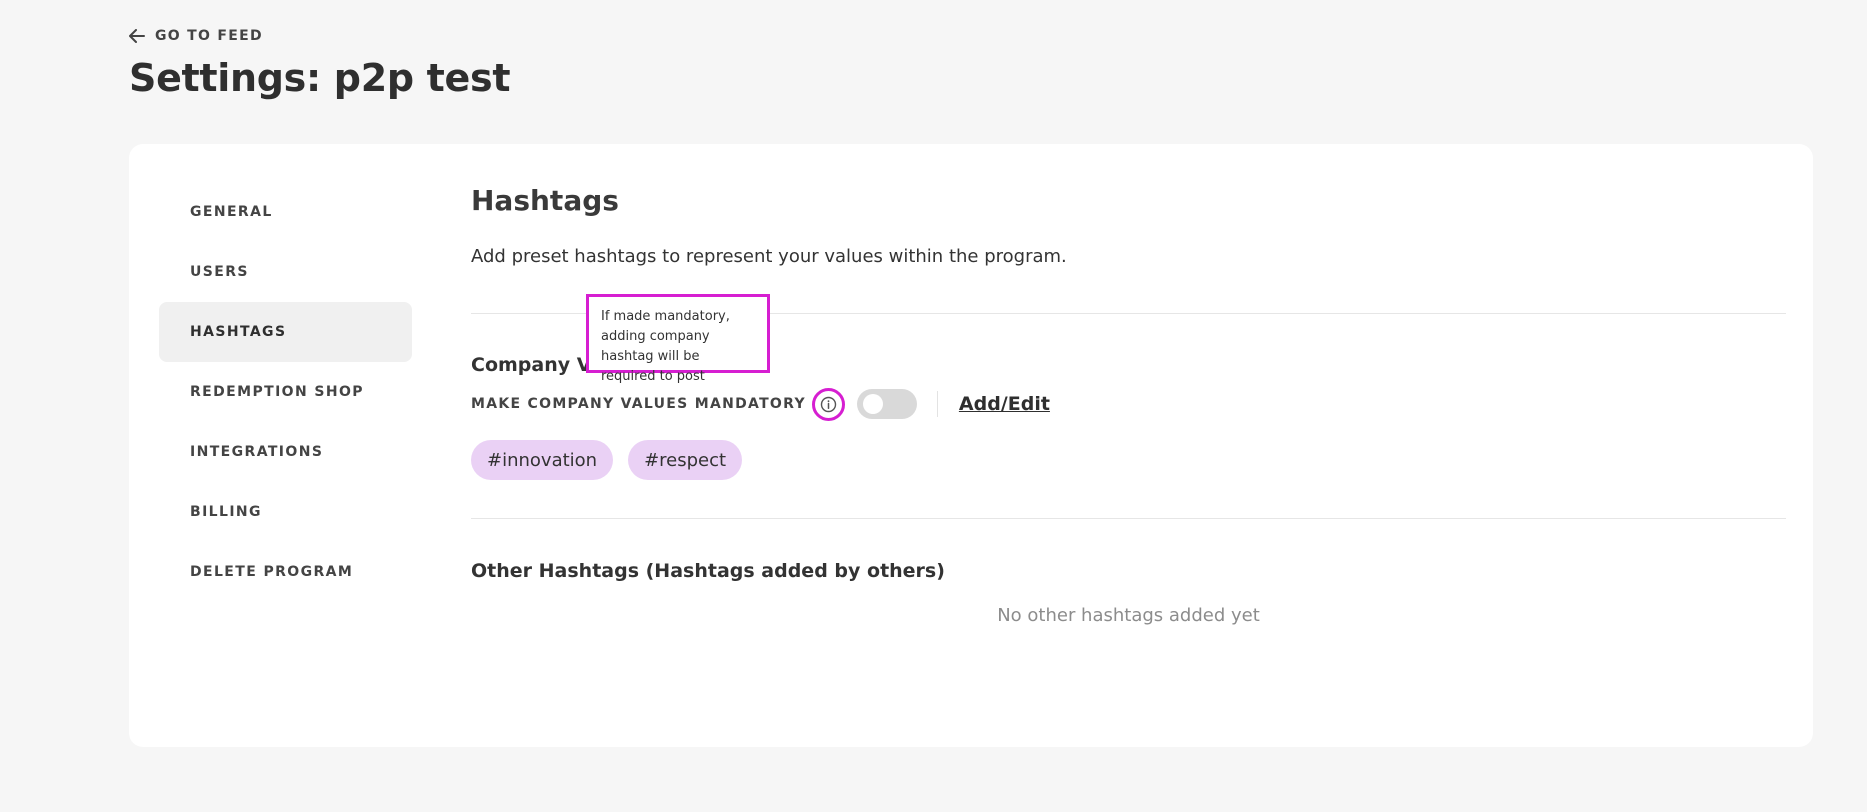  Describe the element at coordinates (638, 404) in the screenshot. I see `make-mandatory-label: MAKE COMPANY VALUES MANDATORY` at that location.